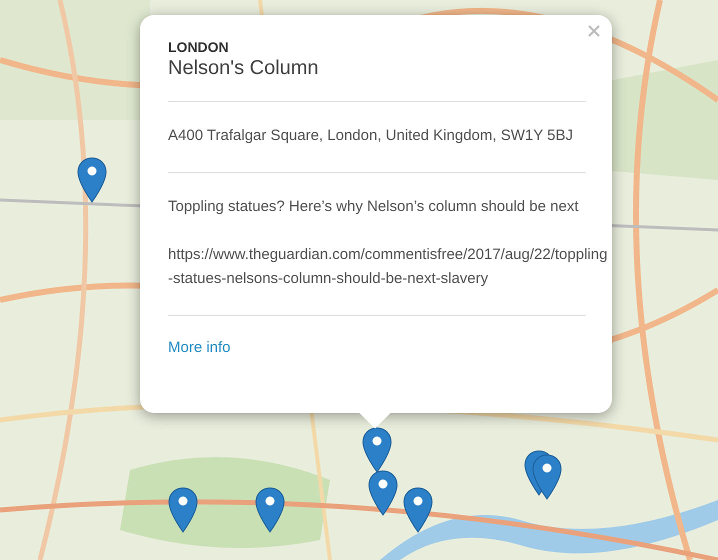 The width and height of the screenshot is (718, 560). Describe the element at coordinates (199, 348) in the screenshot. I see `more-info-link: More info` at that location.